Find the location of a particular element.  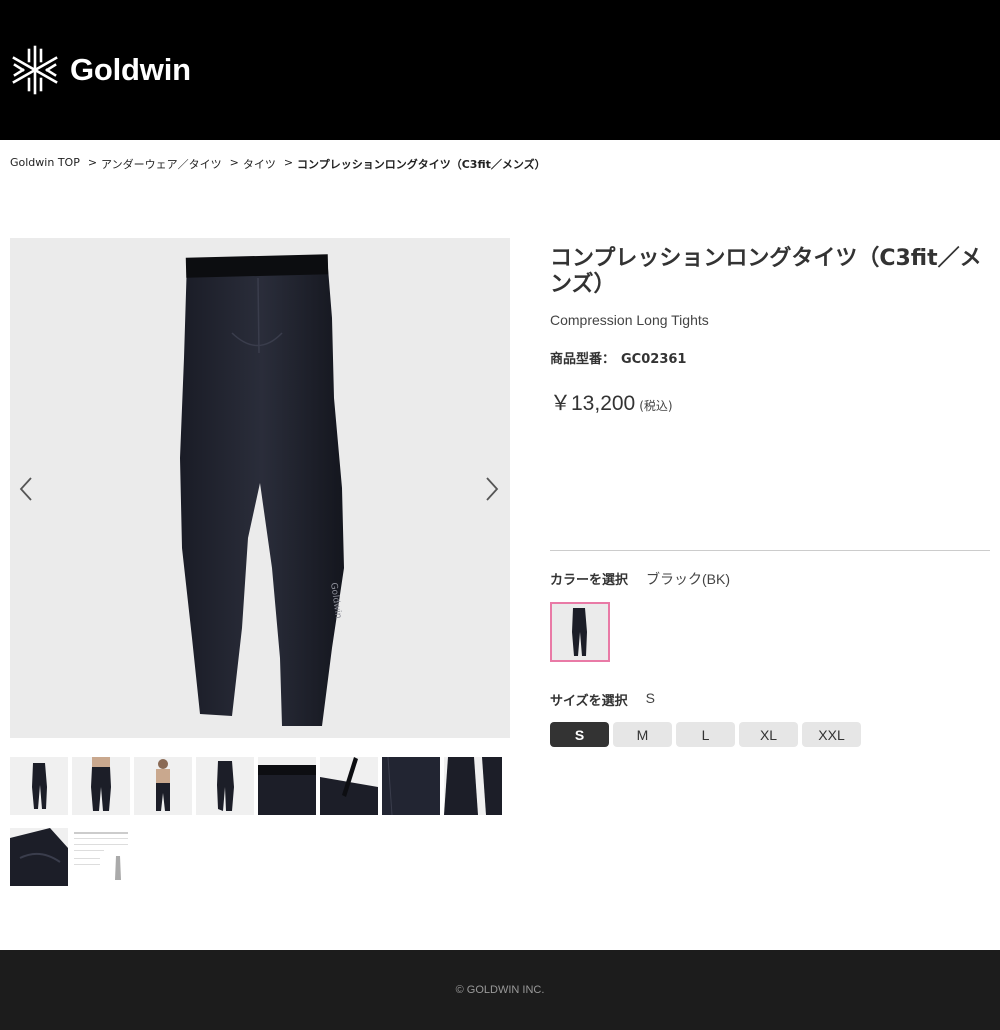

thumbnail-waistband-open is located at coordinates (349, 786).